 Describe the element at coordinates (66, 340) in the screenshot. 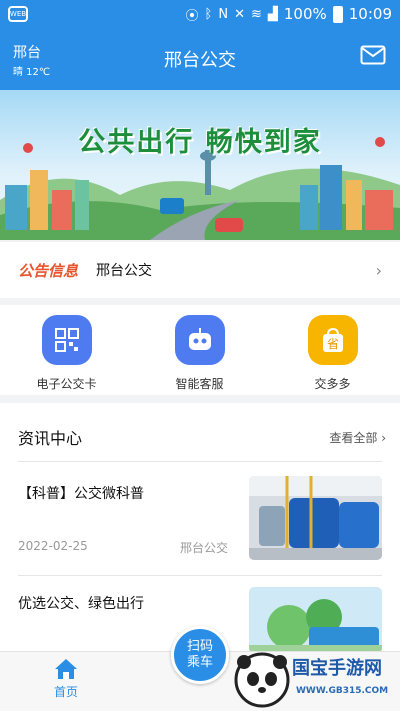

I see `qr-code-icon` at that location.